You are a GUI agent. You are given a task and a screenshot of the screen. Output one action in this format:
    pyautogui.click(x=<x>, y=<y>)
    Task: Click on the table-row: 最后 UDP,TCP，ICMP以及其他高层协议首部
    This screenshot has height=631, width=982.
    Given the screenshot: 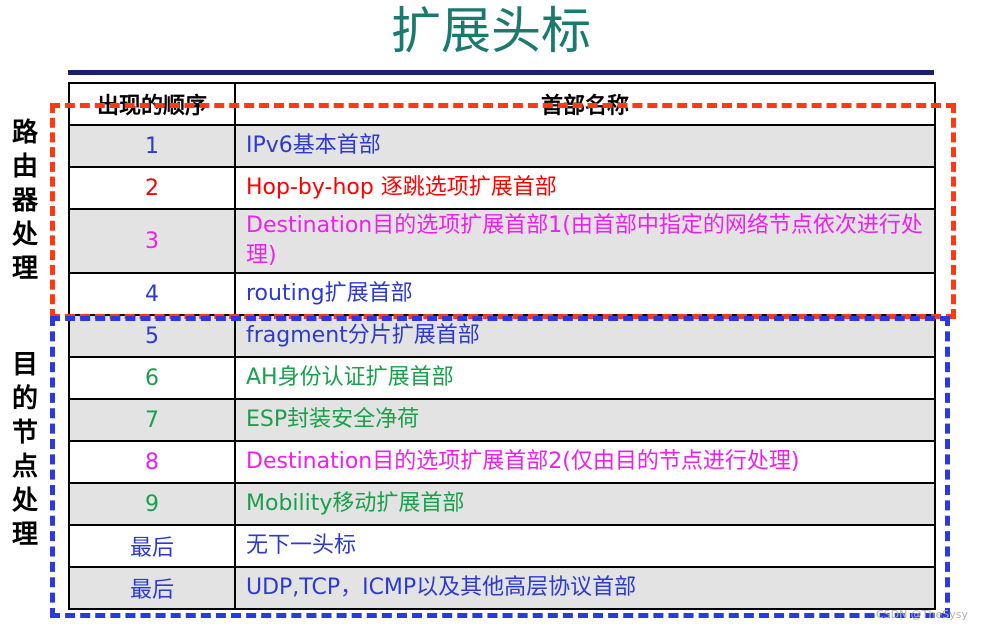 What is the action you would take?
    pyautogui.click(x=502, y=588)
    